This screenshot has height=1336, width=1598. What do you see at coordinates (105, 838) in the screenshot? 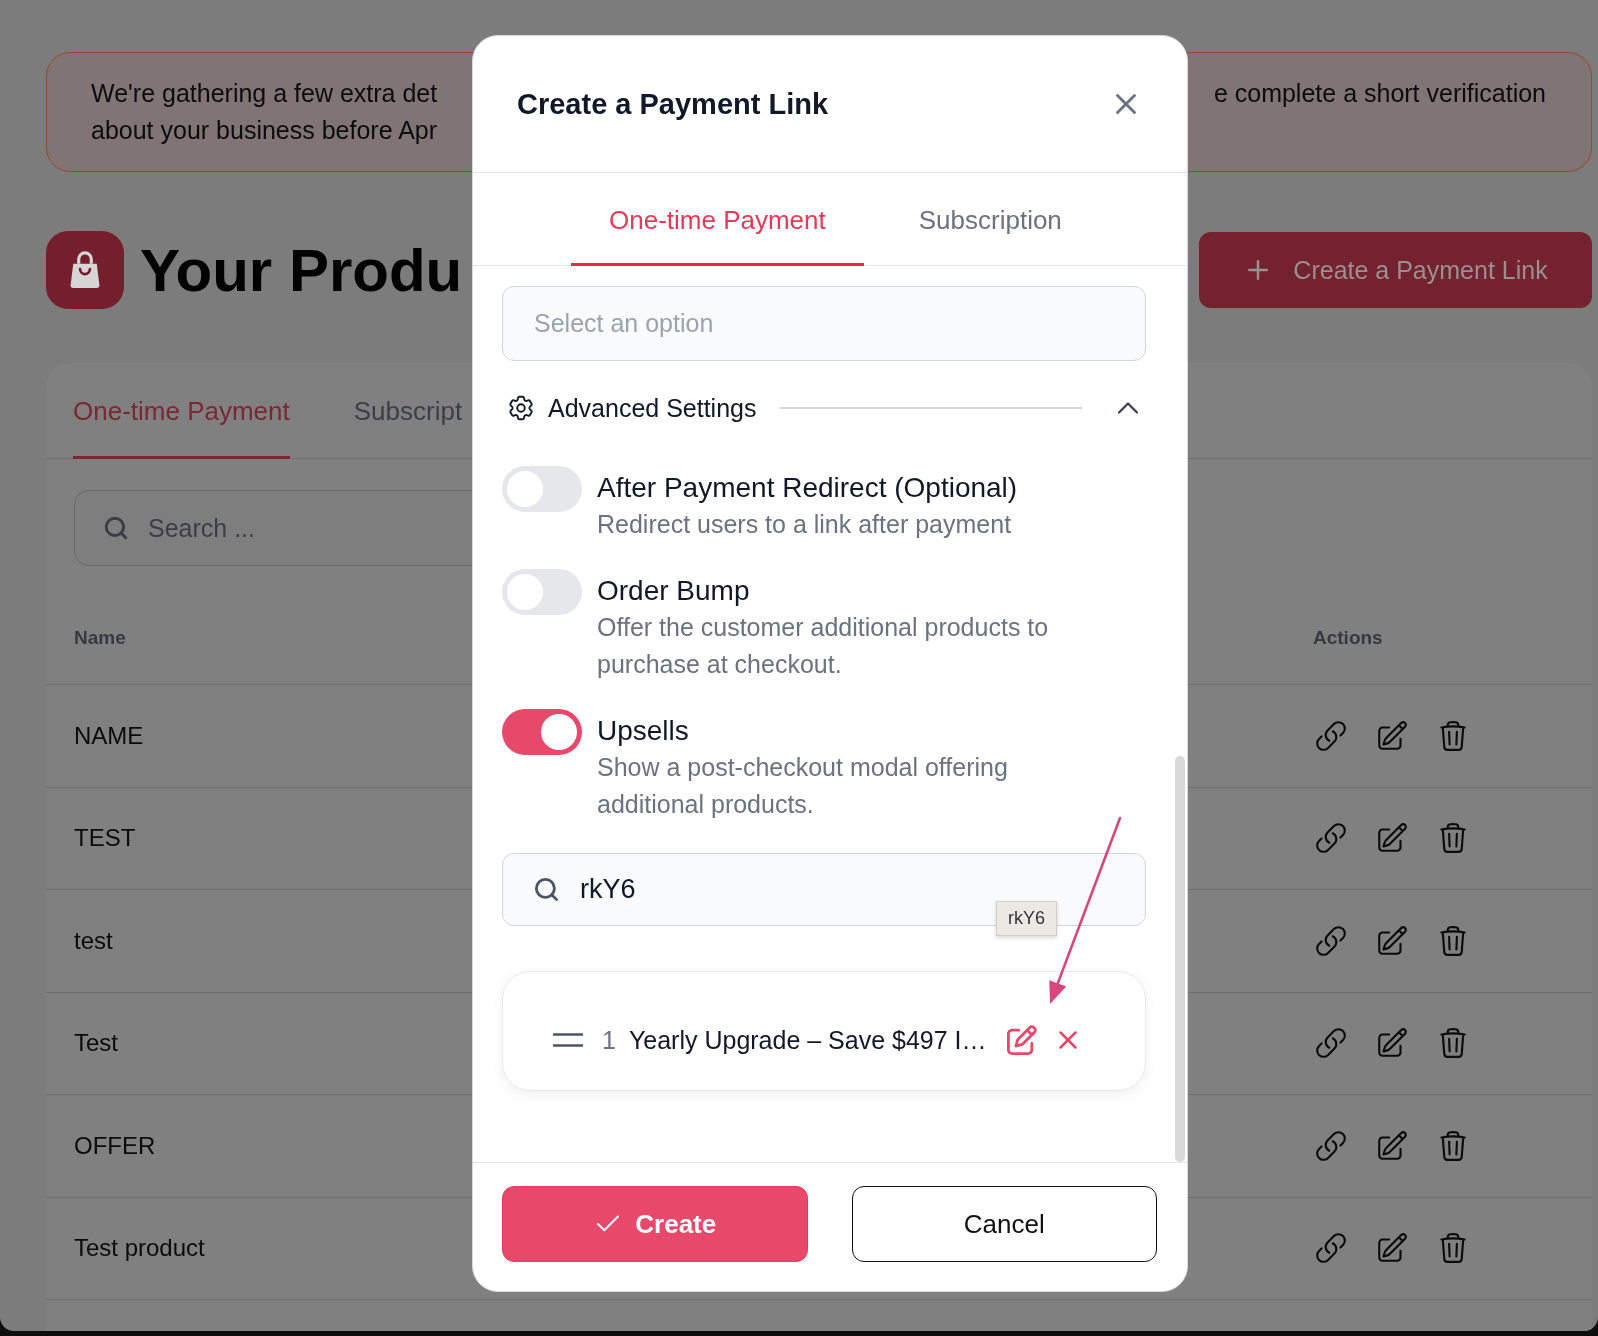
I see `table-cell: TEST` at bounding box center [105, 838].